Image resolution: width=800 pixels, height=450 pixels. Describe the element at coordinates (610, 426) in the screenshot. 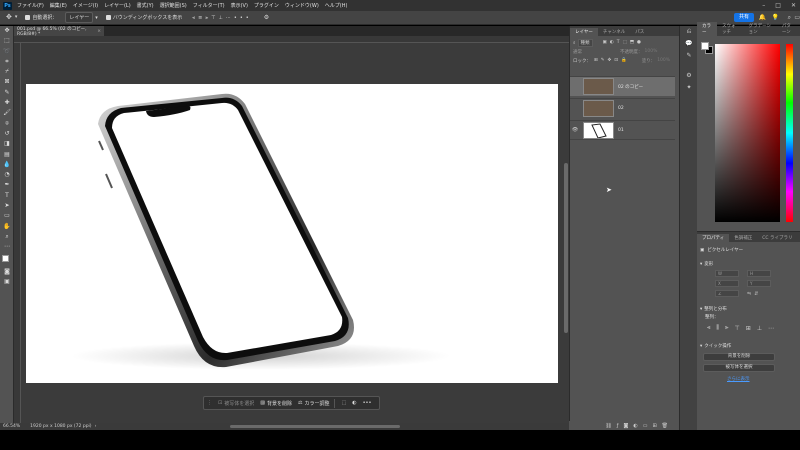

I see `link-icon: ⛓` at that location.